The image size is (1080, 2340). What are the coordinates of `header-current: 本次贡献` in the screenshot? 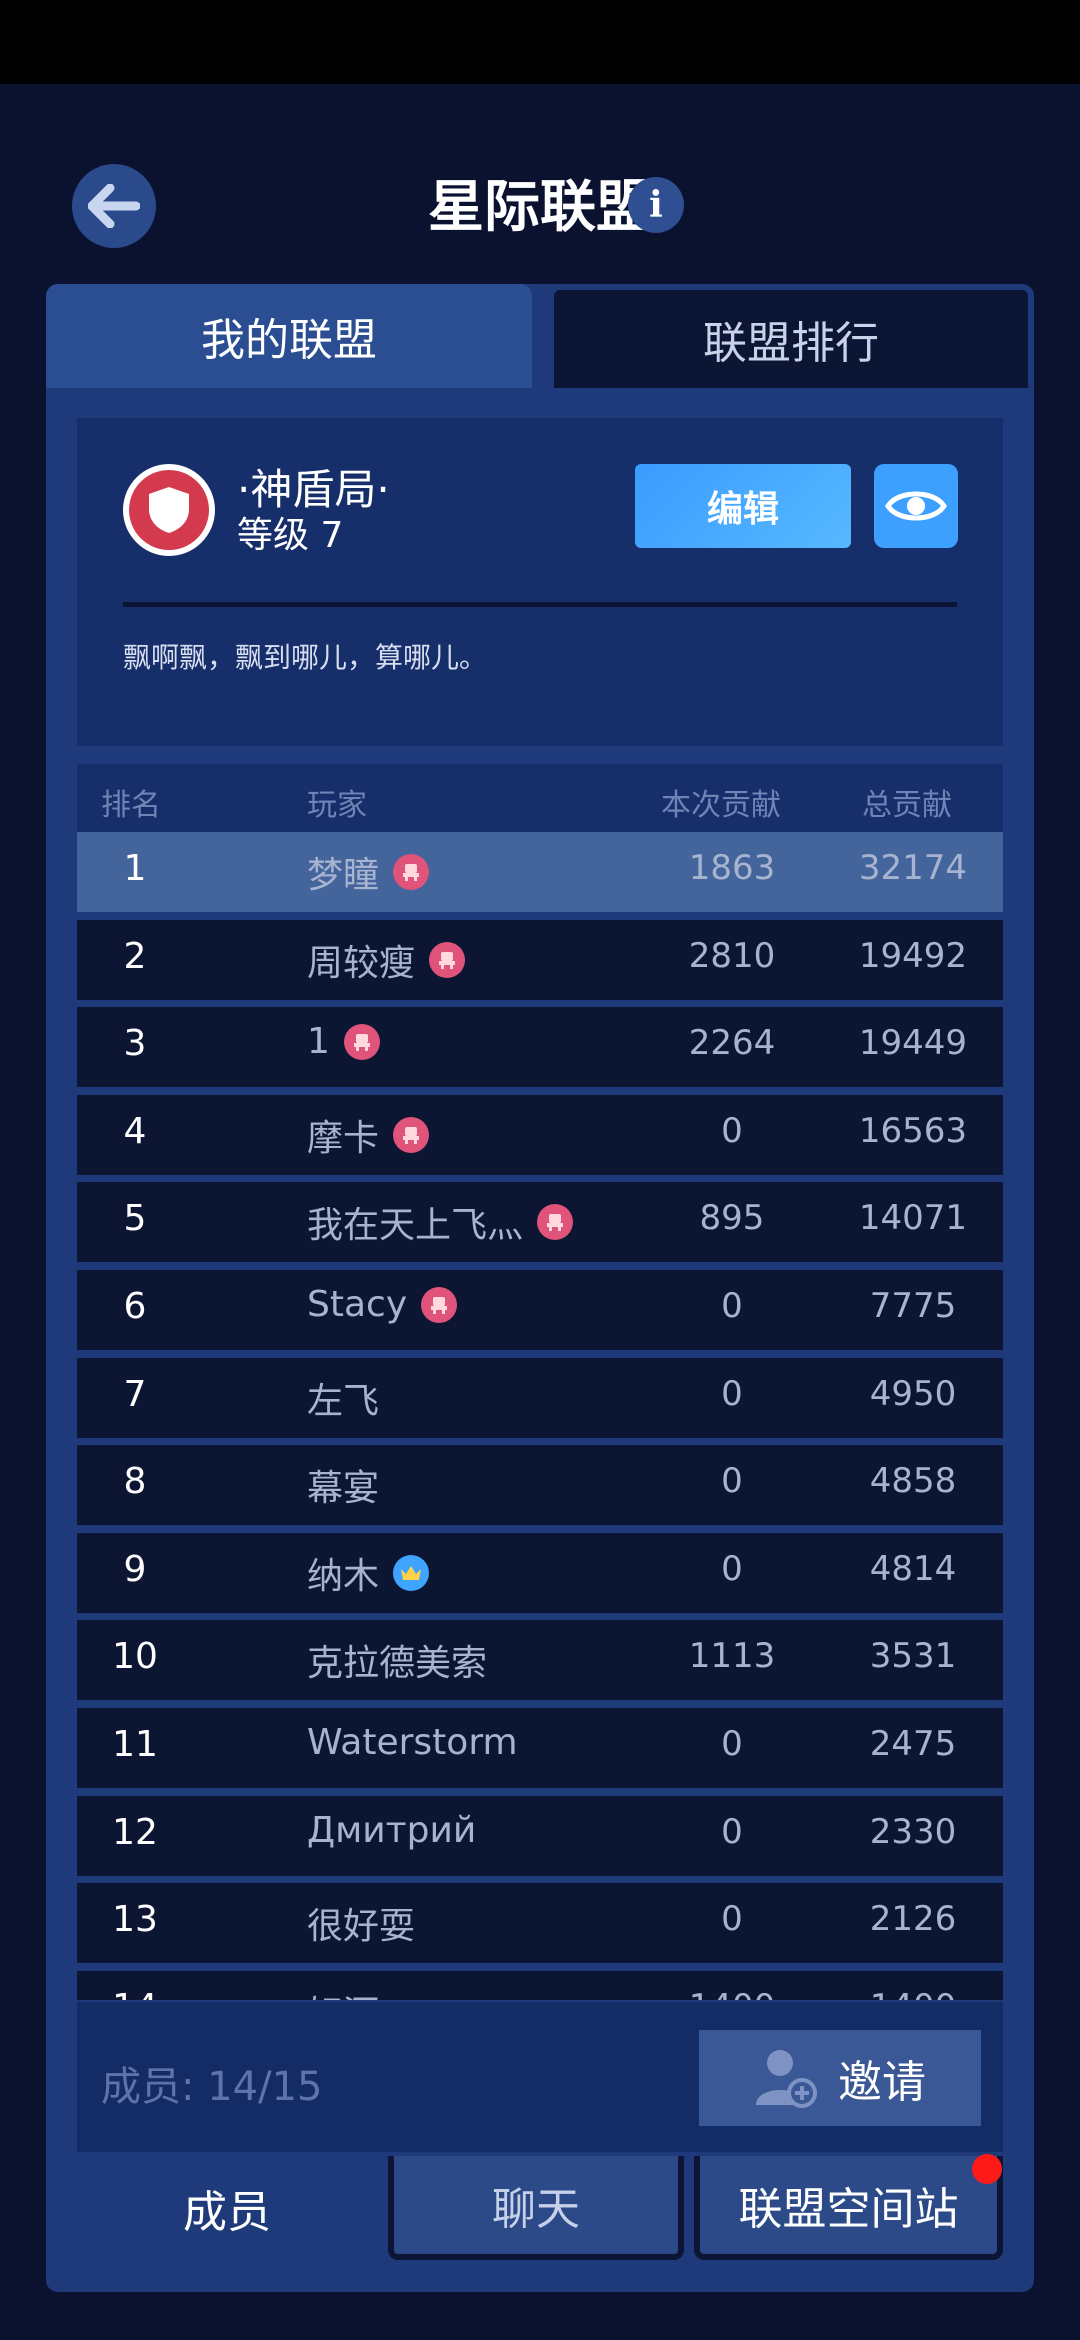 It's located at (721, 805).